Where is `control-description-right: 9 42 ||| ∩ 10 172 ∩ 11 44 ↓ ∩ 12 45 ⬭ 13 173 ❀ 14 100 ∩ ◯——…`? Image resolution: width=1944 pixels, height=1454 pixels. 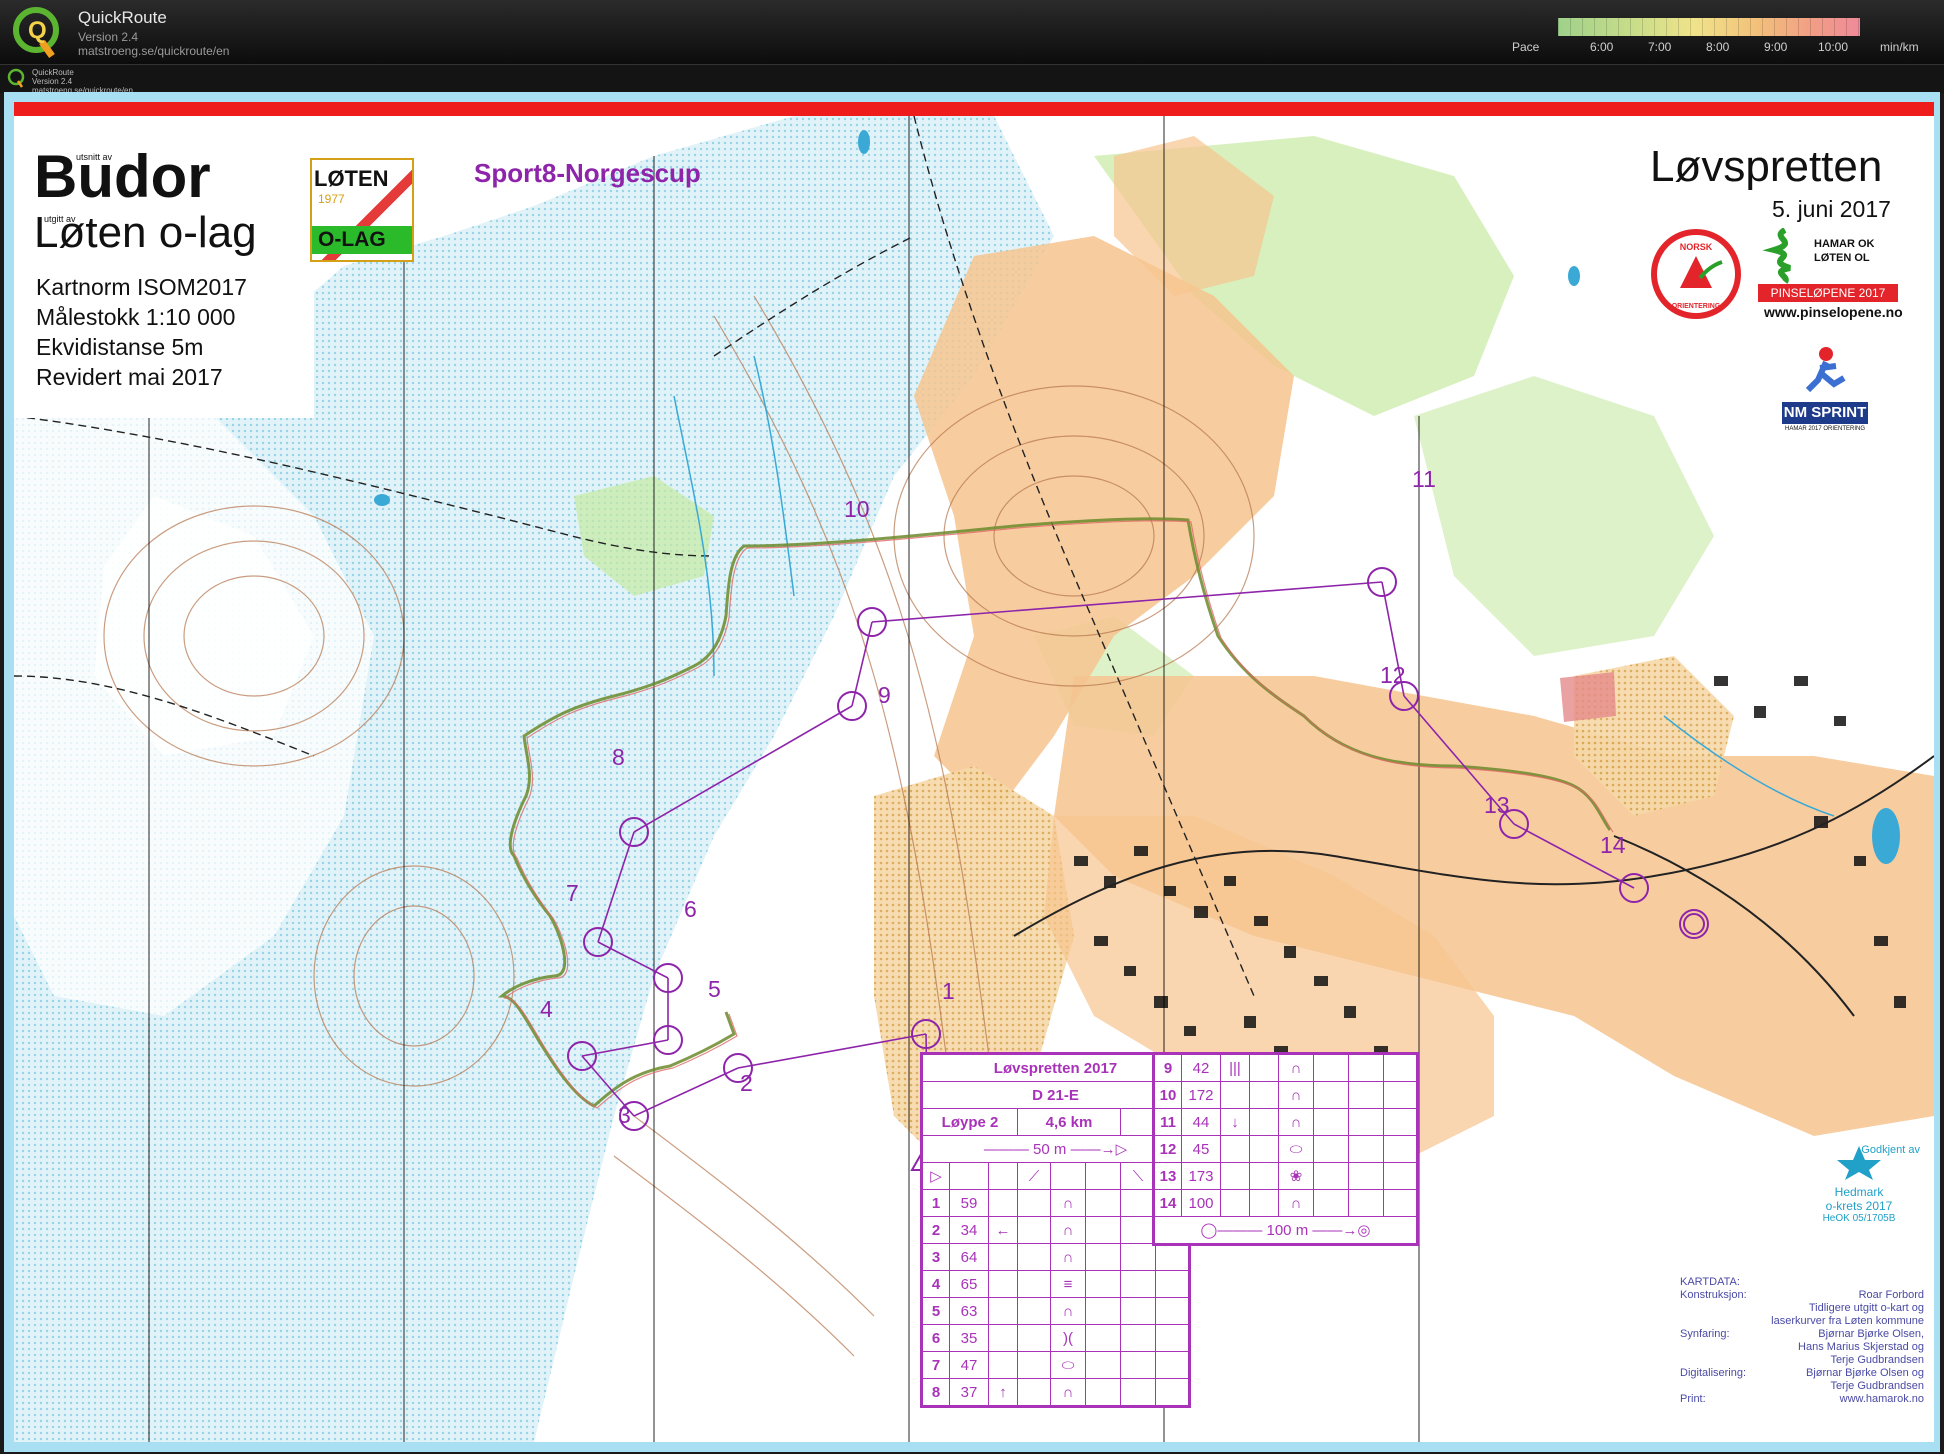
control-description-right: 9 42 ||| ∩ 10 172 ∩ 11 44 ↓ ∩ 12 45 ⬭ 13 173 ❀ 14 100 ∩ ◯——… is located at coordinates (1285, 1149).